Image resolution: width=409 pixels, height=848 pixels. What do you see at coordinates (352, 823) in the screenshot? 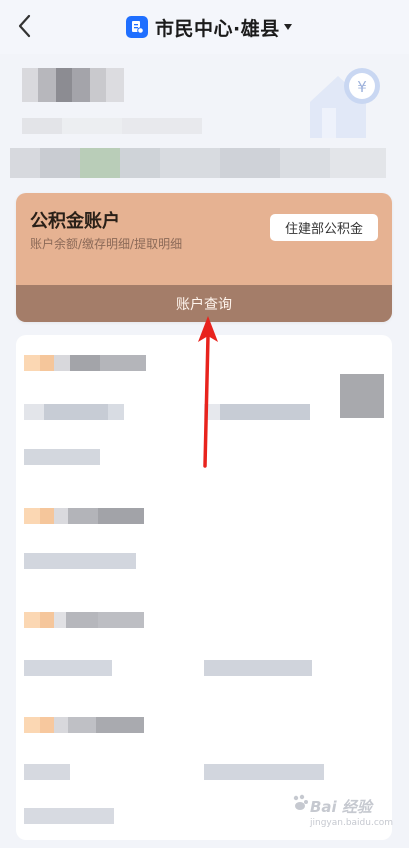
I see `watermark-url: jingyan.baidu.com` at bounding box center [352, 823].